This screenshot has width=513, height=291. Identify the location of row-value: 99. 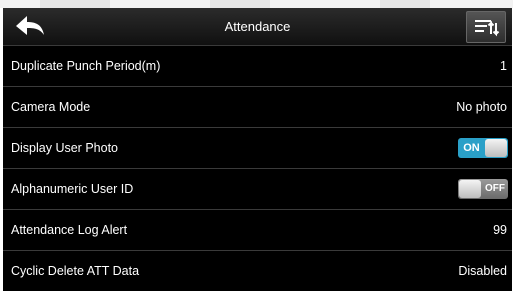
(500, 230).